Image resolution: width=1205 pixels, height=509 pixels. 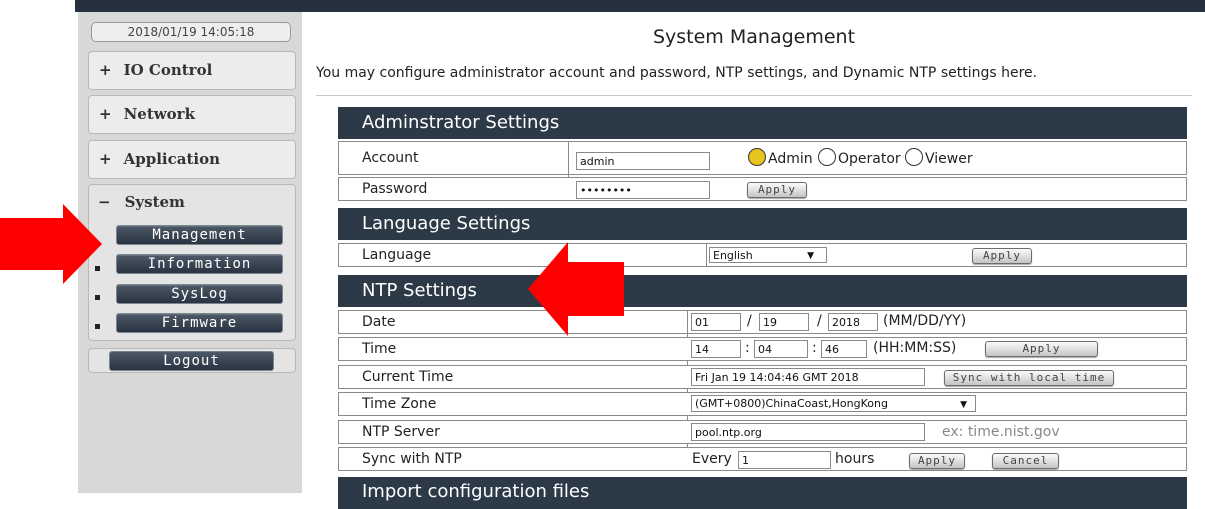 I want to click on account-label: Account, so click(x=390, y=158).